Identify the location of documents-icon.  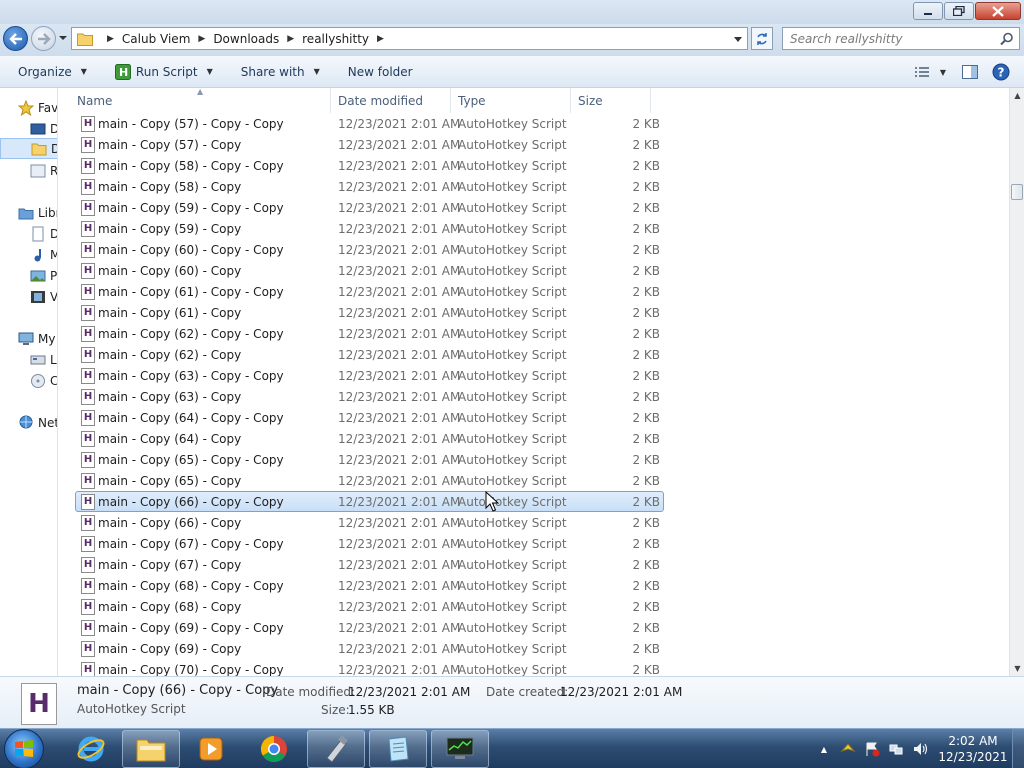
(38, 233).